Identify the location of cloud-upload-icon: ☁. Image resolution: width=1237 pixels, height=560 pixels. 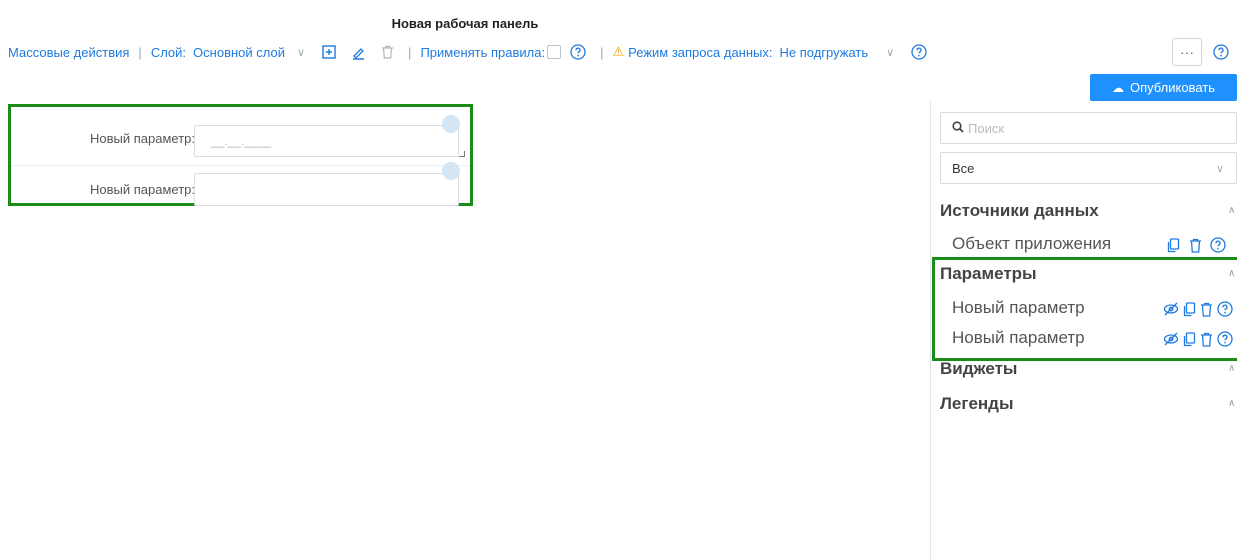
(1117, 87).